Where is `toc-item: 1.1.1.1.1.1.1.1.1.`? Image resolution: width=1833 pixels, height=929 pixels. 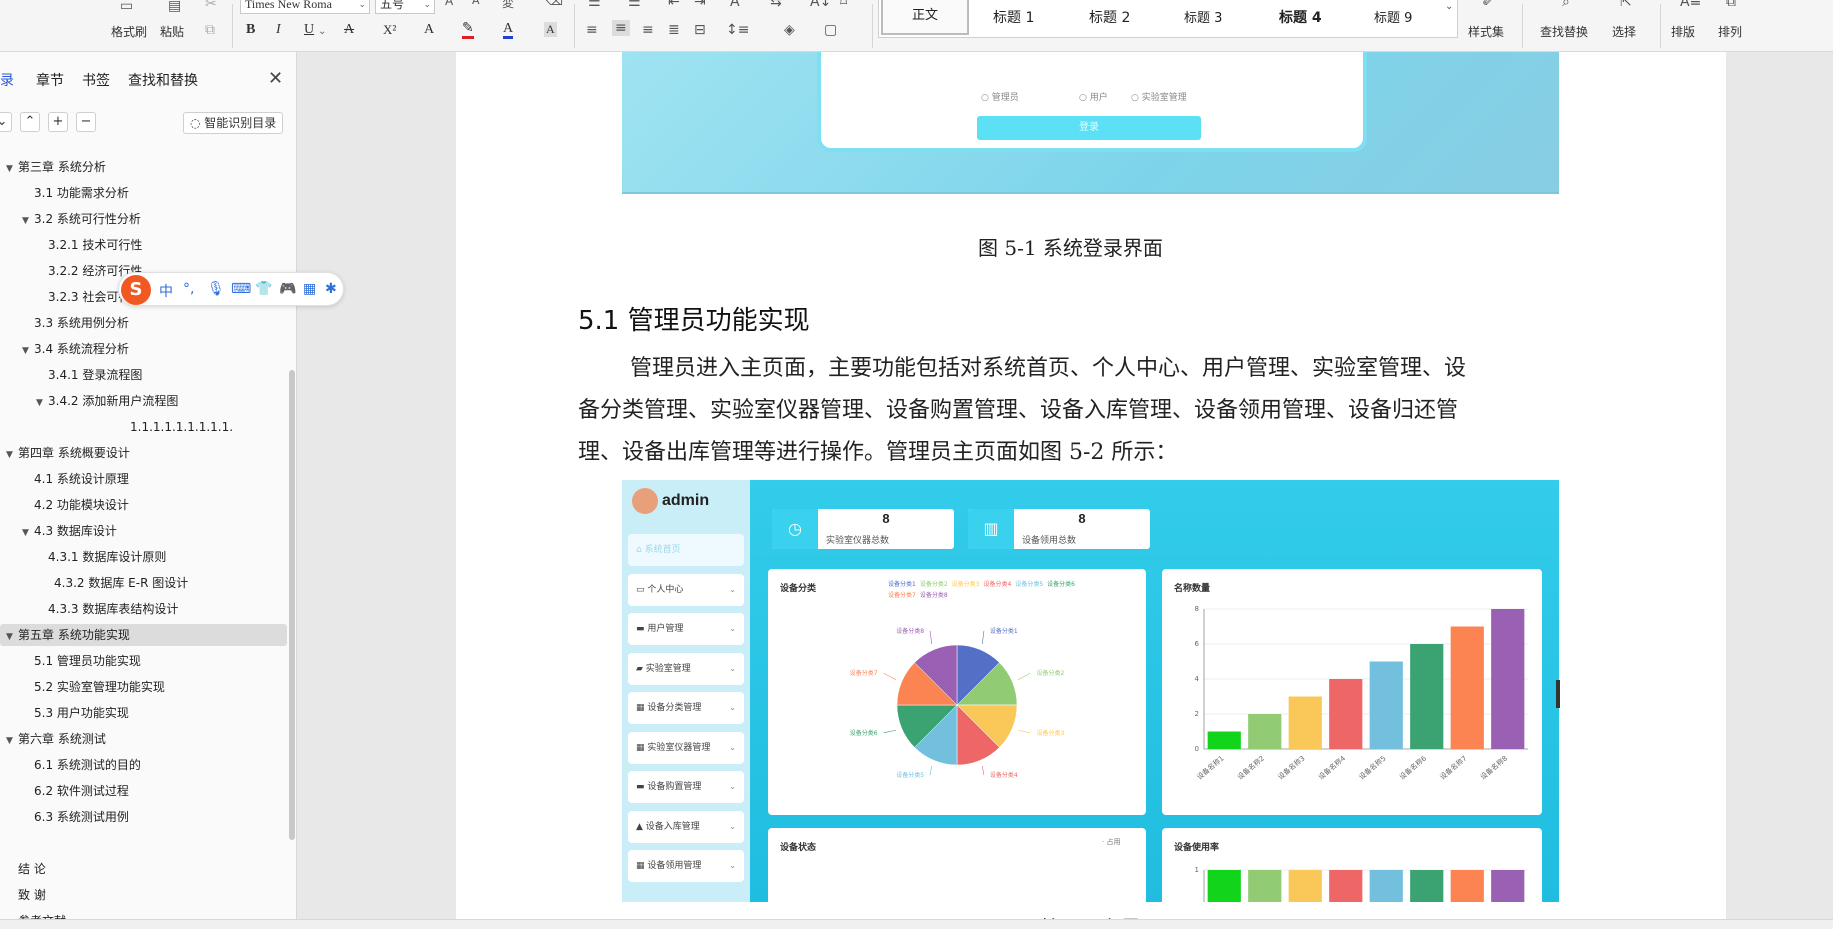
toc-item: 1.1.1.1.1.1.1.1.1. is located at coordinates (175, 427).